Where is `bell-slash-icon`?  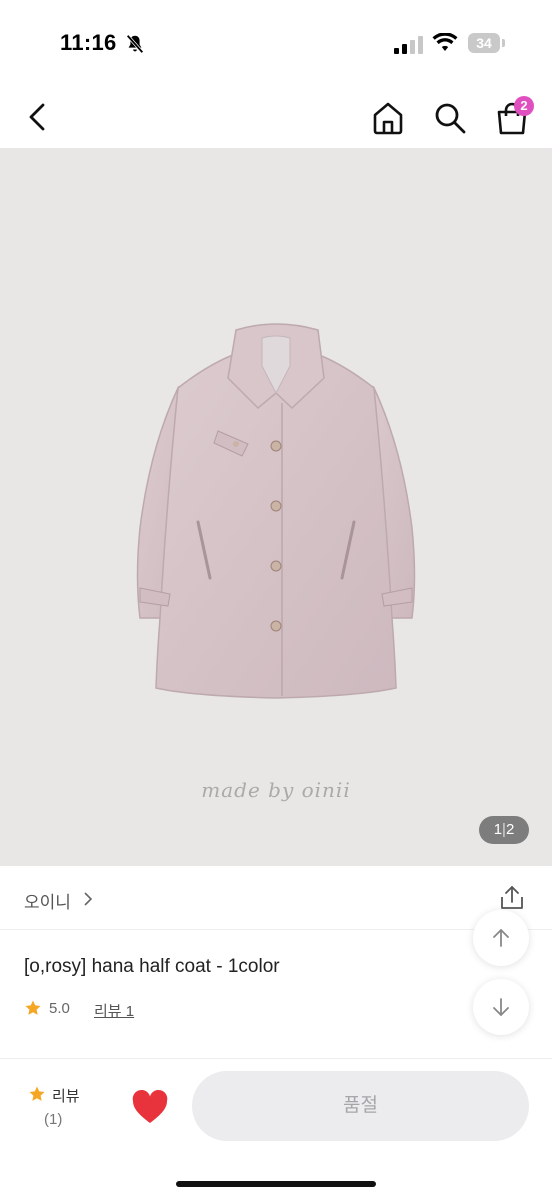 bell-slash-icon is located at coordinates (135, 44).